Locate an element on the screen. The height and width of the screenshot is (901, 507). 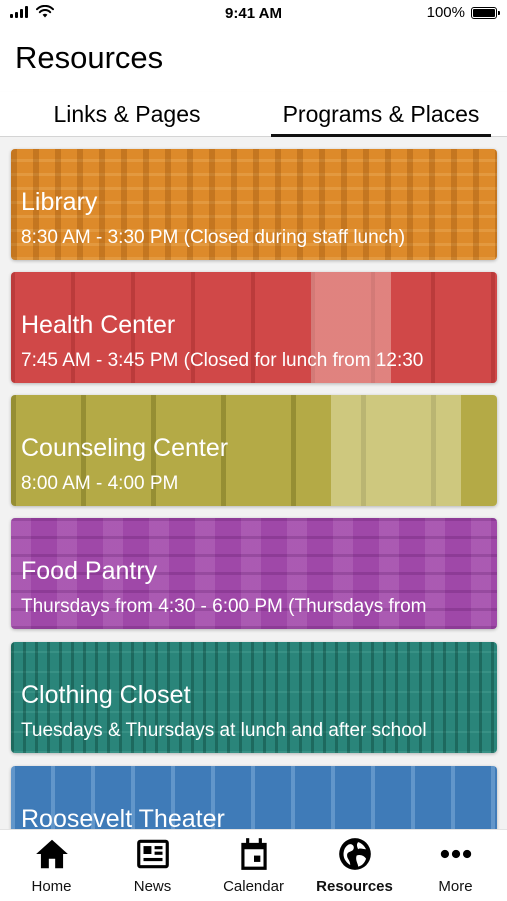
nav-label: Calendar is located at coordinates (253, 886).